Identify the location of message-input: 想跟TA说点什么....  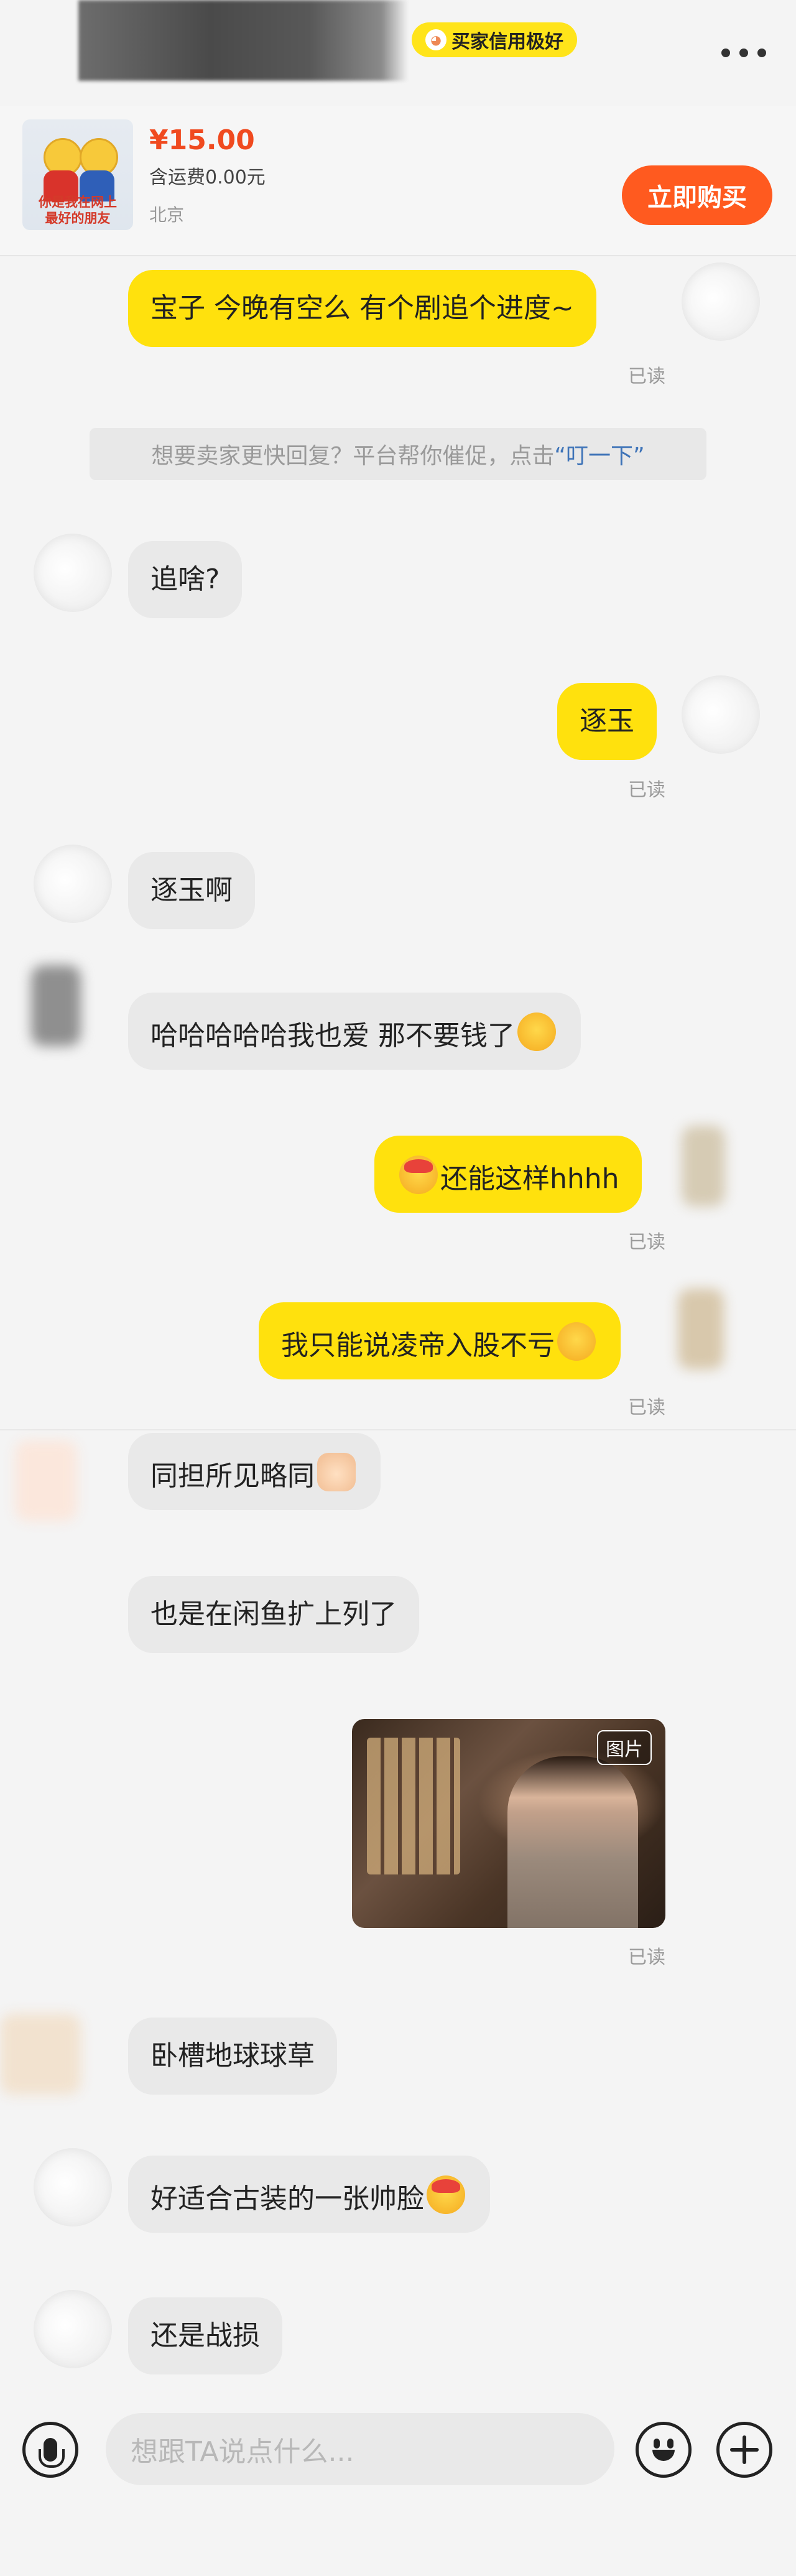
(360, 2449).